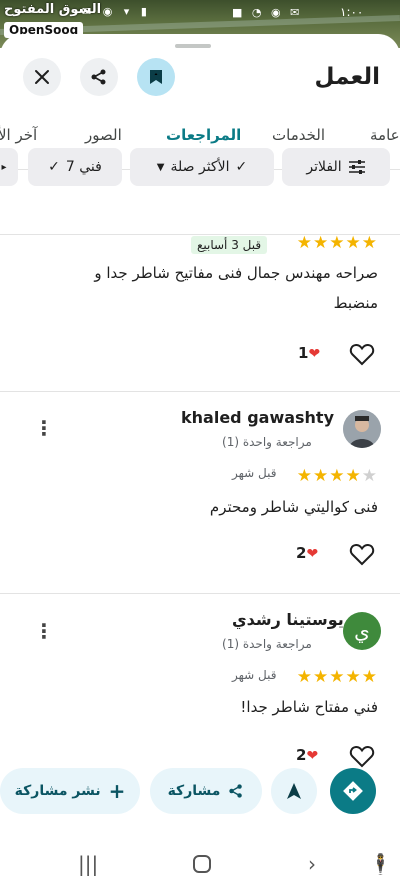 This screenshot has width=400, height=889. I want to click on dropdown-icon: ▼, so click(160, 167).